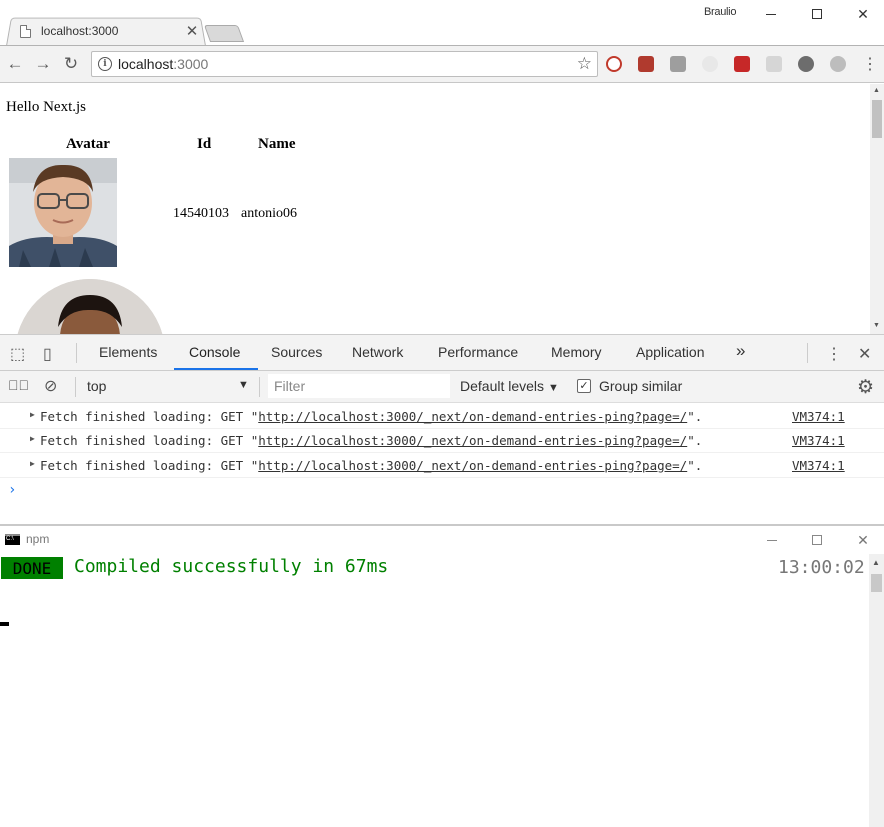 The height and width of the screenshot is (827, 884). What do you see at coordinates (18, 385) in the screenshot?
I see `sidebar-toggle-icon: ▶⃞` at bounding box center [18, 385].